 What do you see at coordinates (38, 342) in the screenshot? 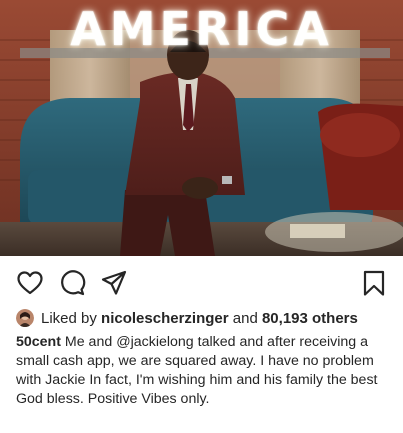
I see `caption-username: 50cent` at bounding box center [38, 342].